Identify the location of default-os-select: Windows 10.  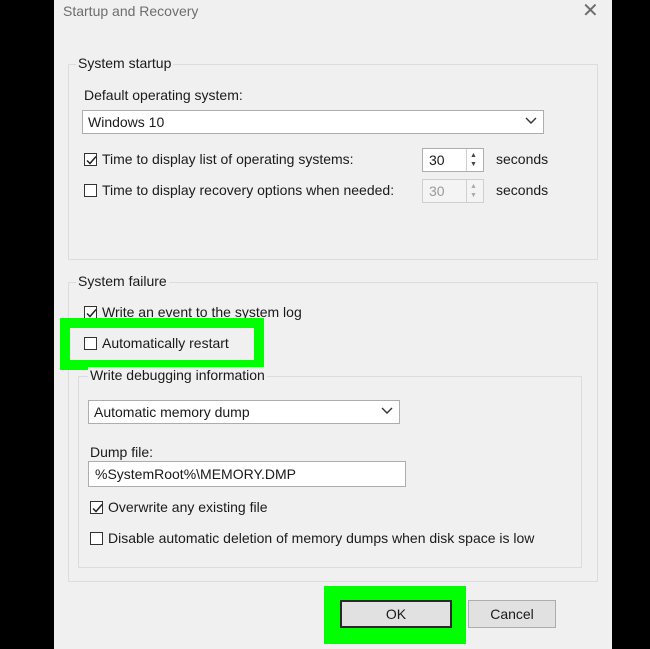
(313, 122).